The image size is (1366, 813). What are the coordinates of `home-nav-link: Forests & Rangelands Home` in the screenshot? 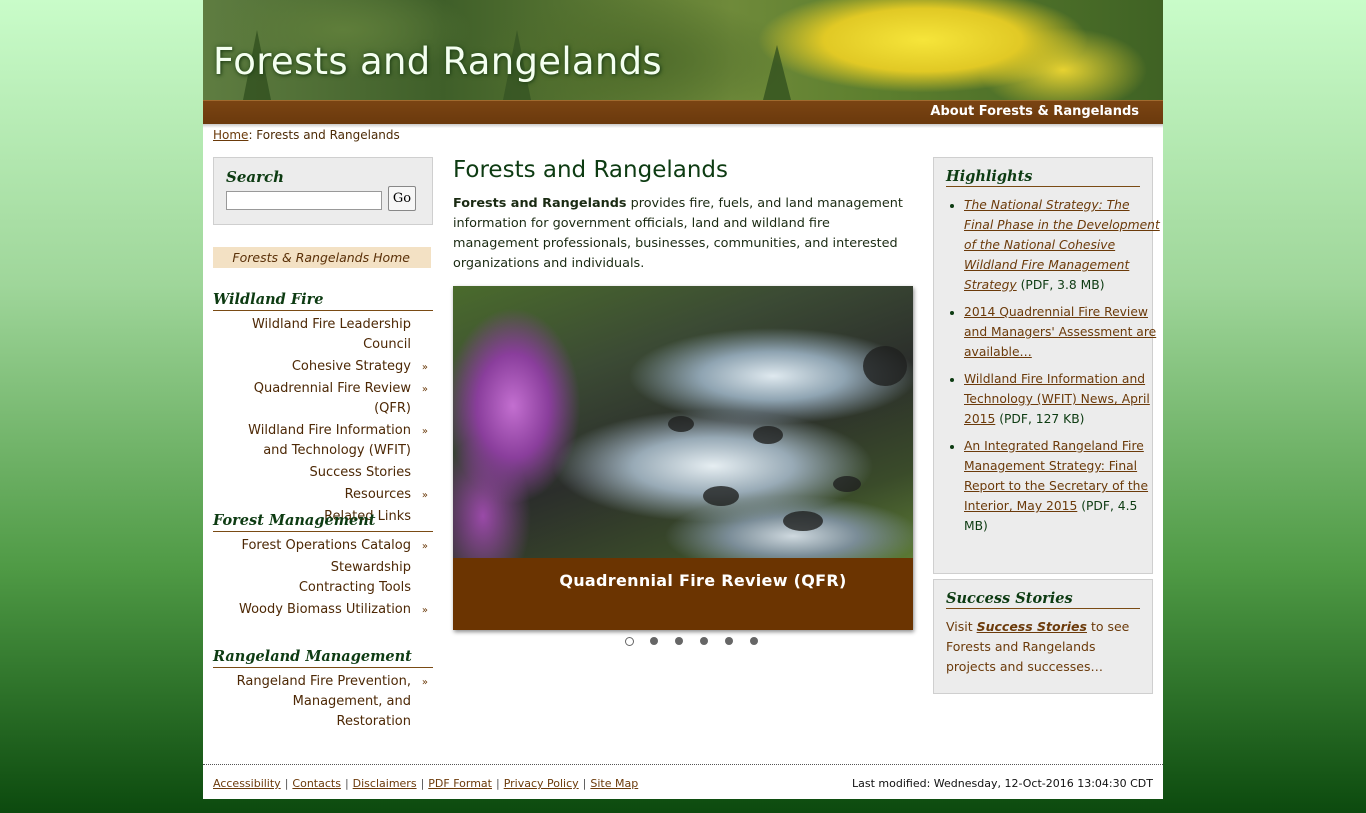 It's located at (322, 257).